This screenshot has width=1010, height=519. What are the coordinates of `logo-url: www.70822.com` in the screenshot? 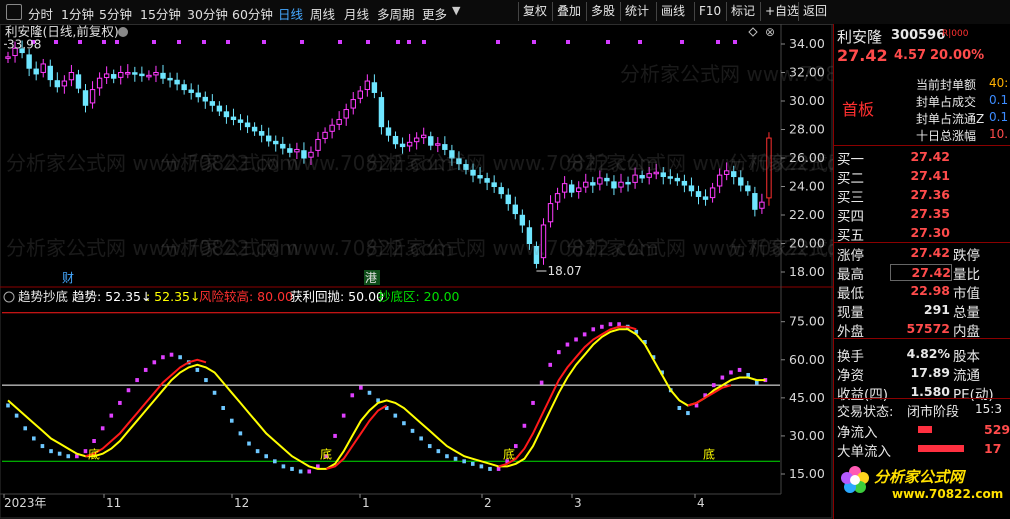 It's located at (948, 494).